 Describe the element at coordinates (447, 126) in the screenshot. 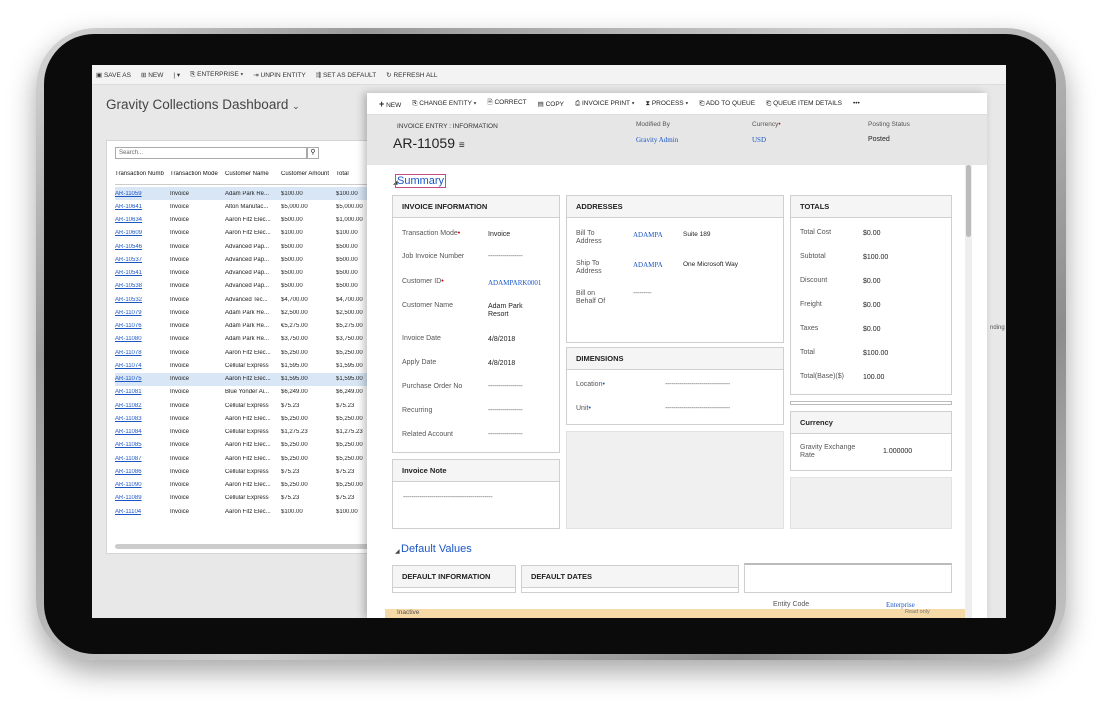

I see `form-selector: INVOICE ENTRY : INFORMATION` at that location.